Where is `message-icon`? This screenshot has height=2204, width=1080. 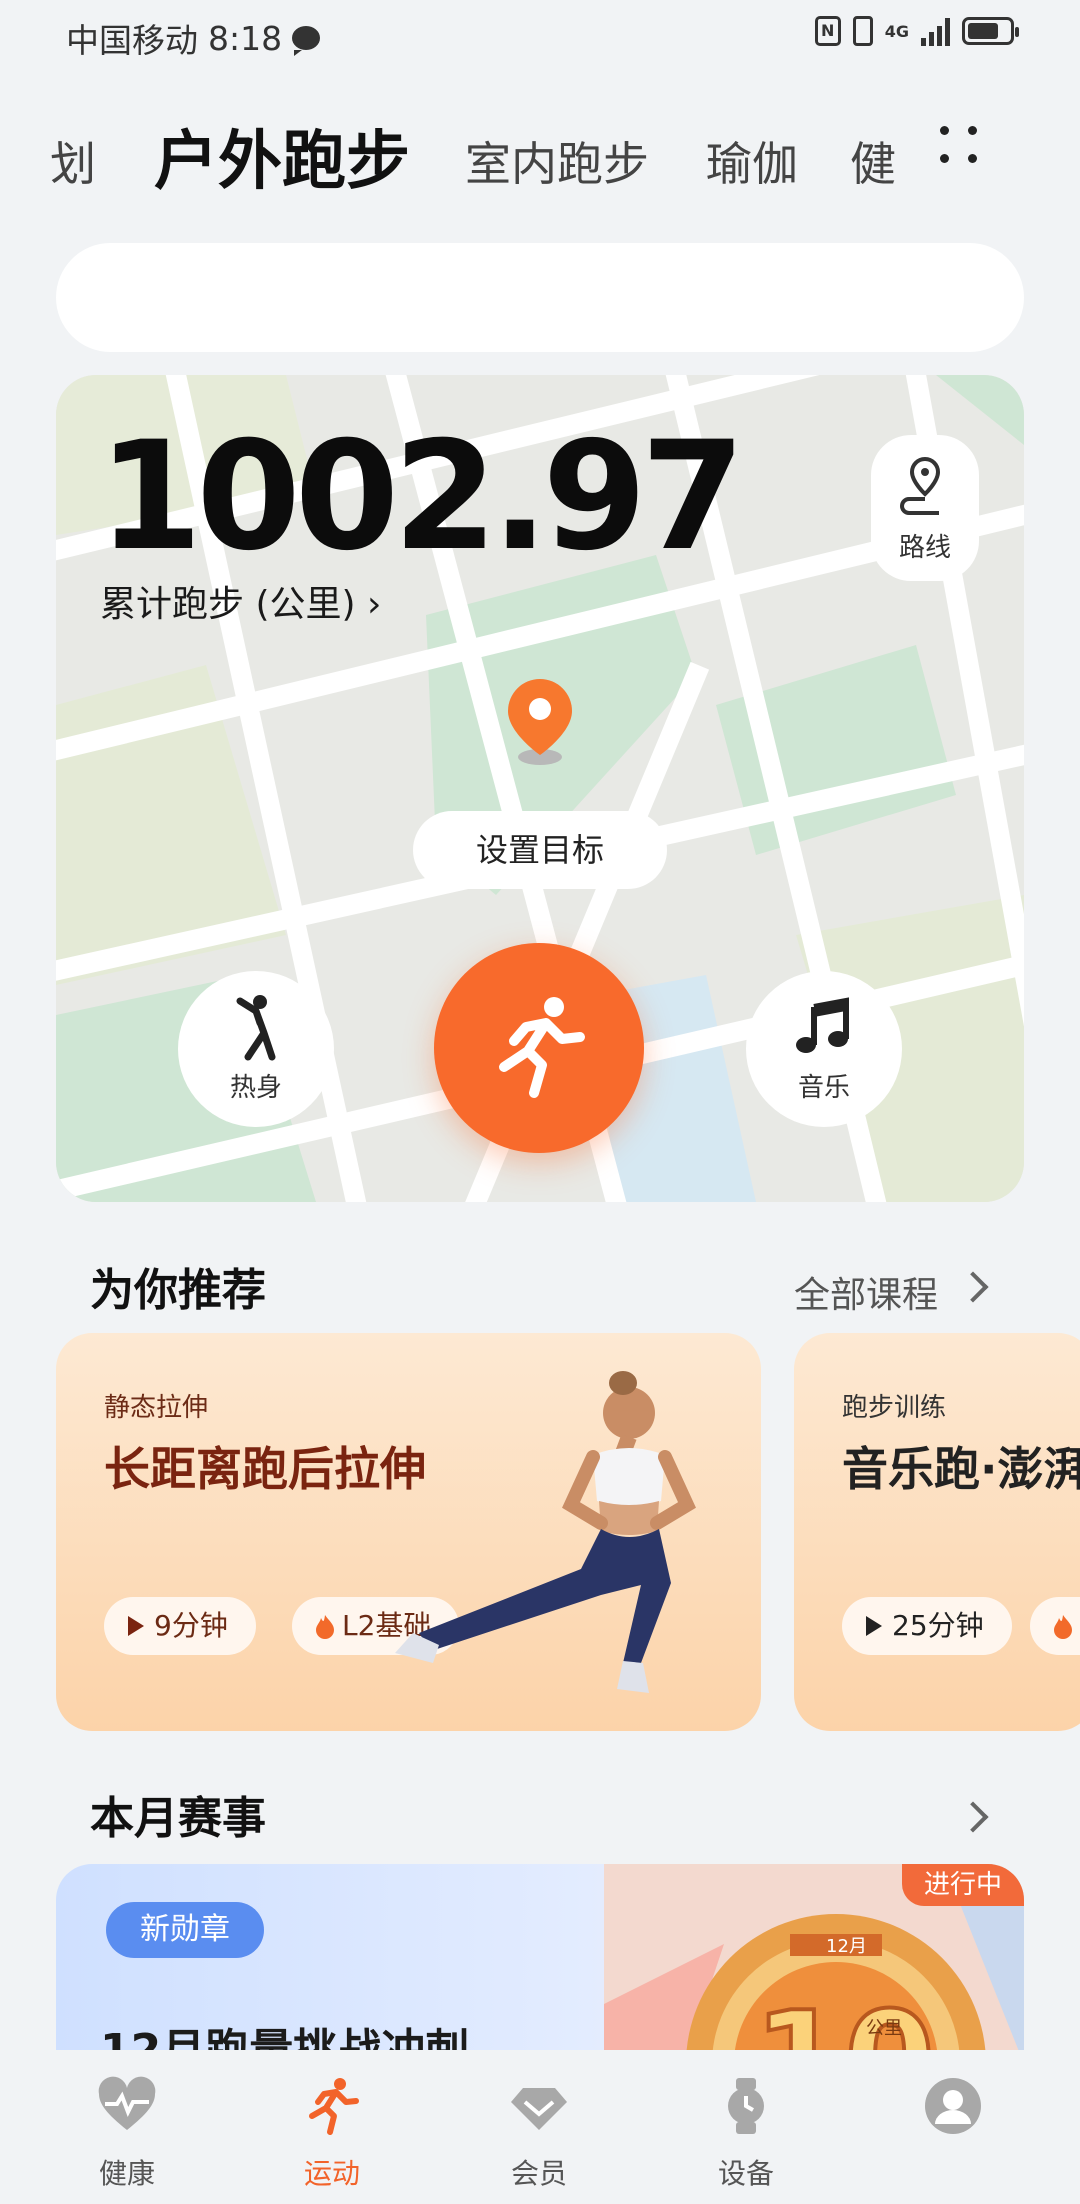
message-icon is located at coordinates (306, 41).